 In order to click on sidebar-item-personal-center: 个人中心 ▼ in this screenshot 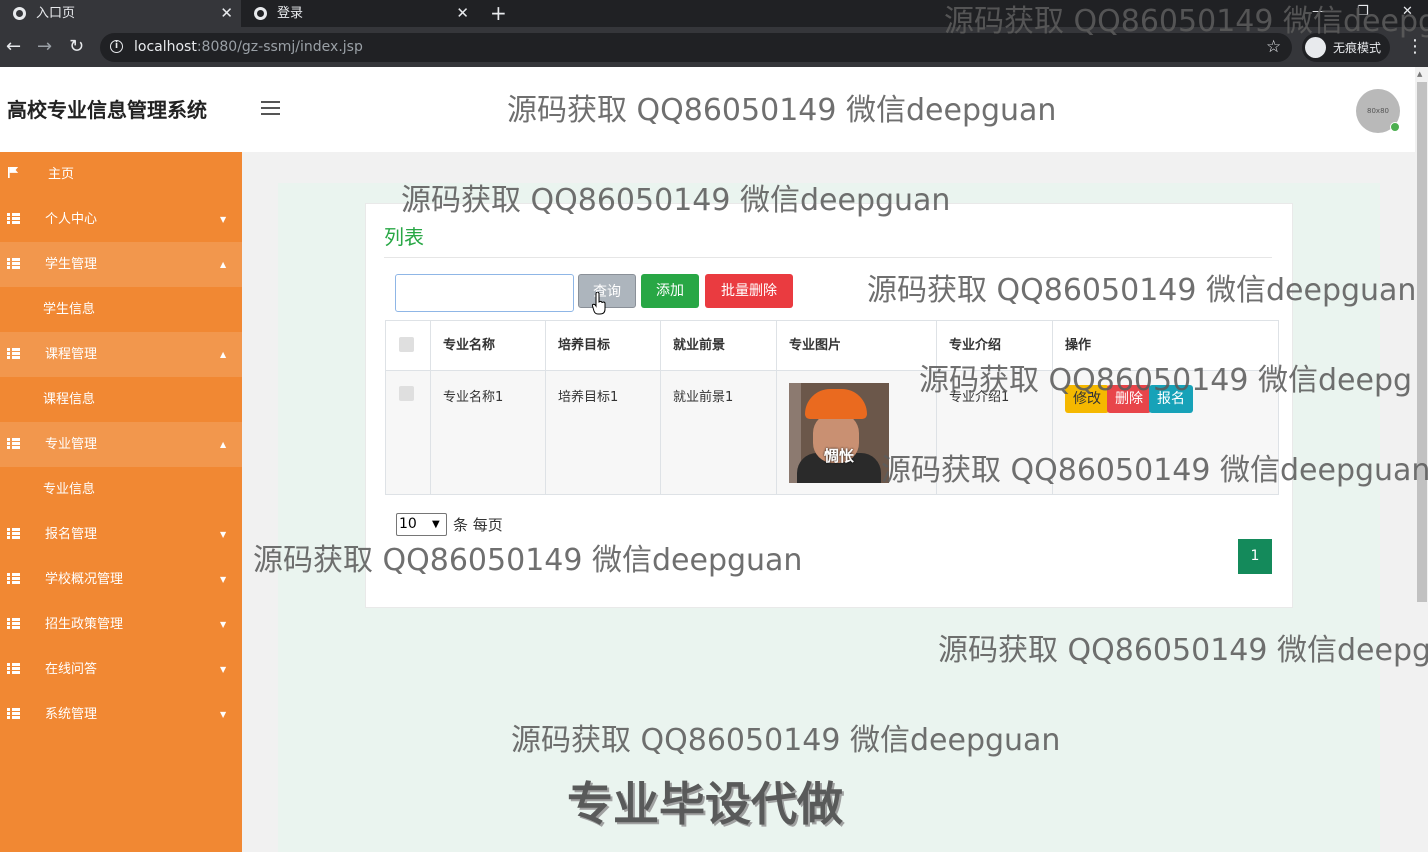, I will do `click(121, 219)`.